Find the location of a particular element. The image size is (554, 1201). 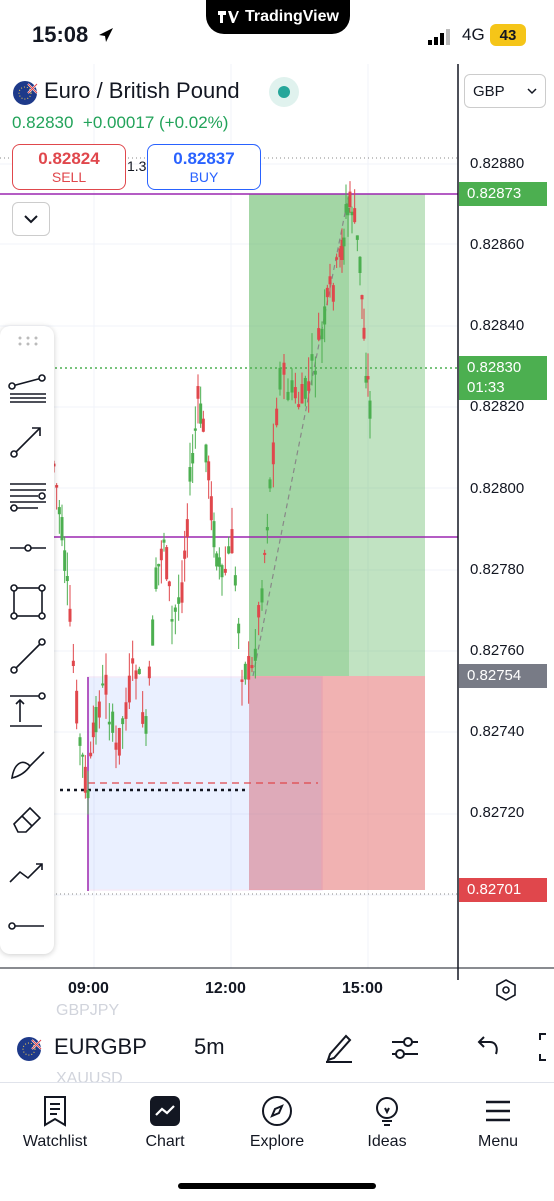

lightbulb-icon is located at coordinates (387, 1111).